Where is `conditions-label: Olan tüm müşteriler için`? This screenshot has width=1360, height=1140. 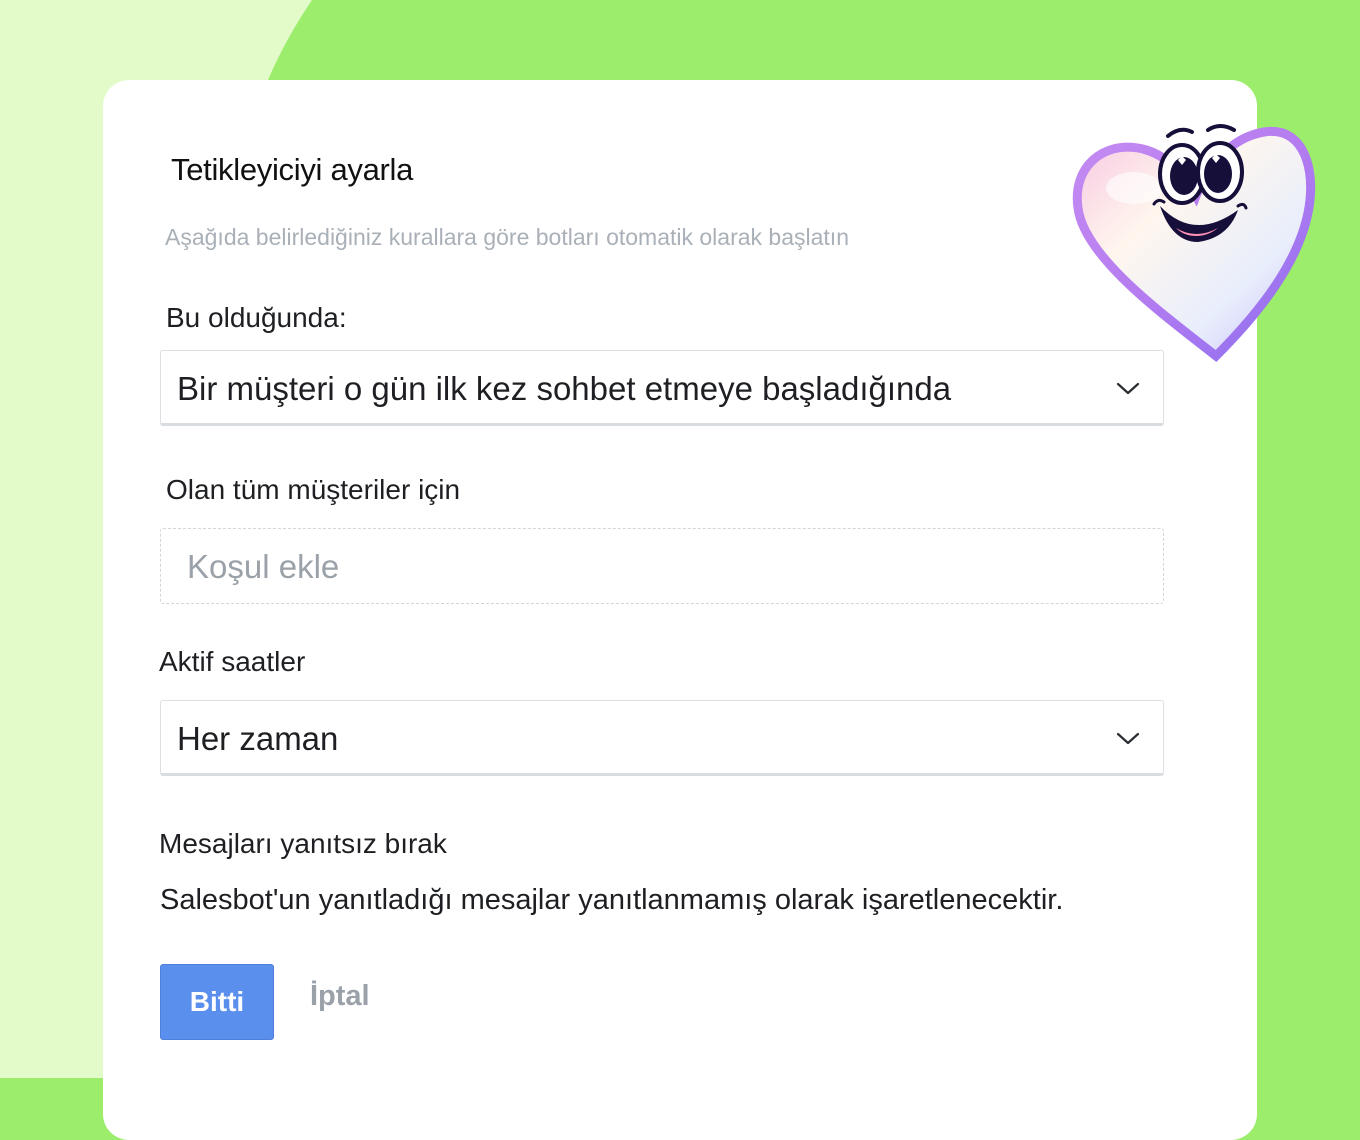 conditions-label: Olan tüm müşteriler için is located at coordinates (313, 489).